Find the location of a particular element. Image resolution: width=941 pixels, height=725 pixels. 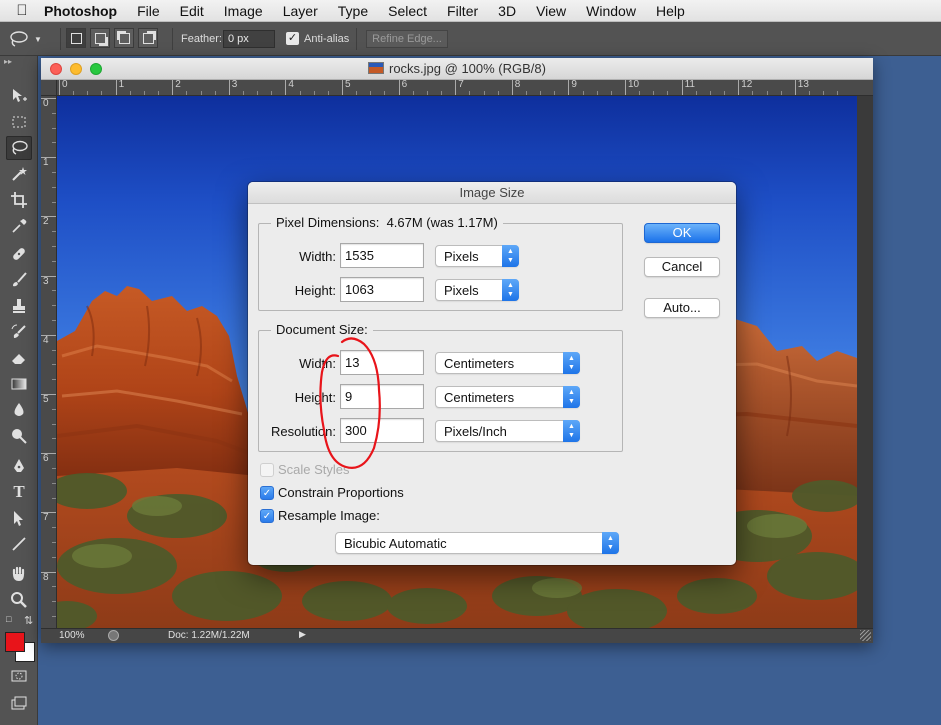

scale-styles-checkbox is located at coordinates (267, 470).